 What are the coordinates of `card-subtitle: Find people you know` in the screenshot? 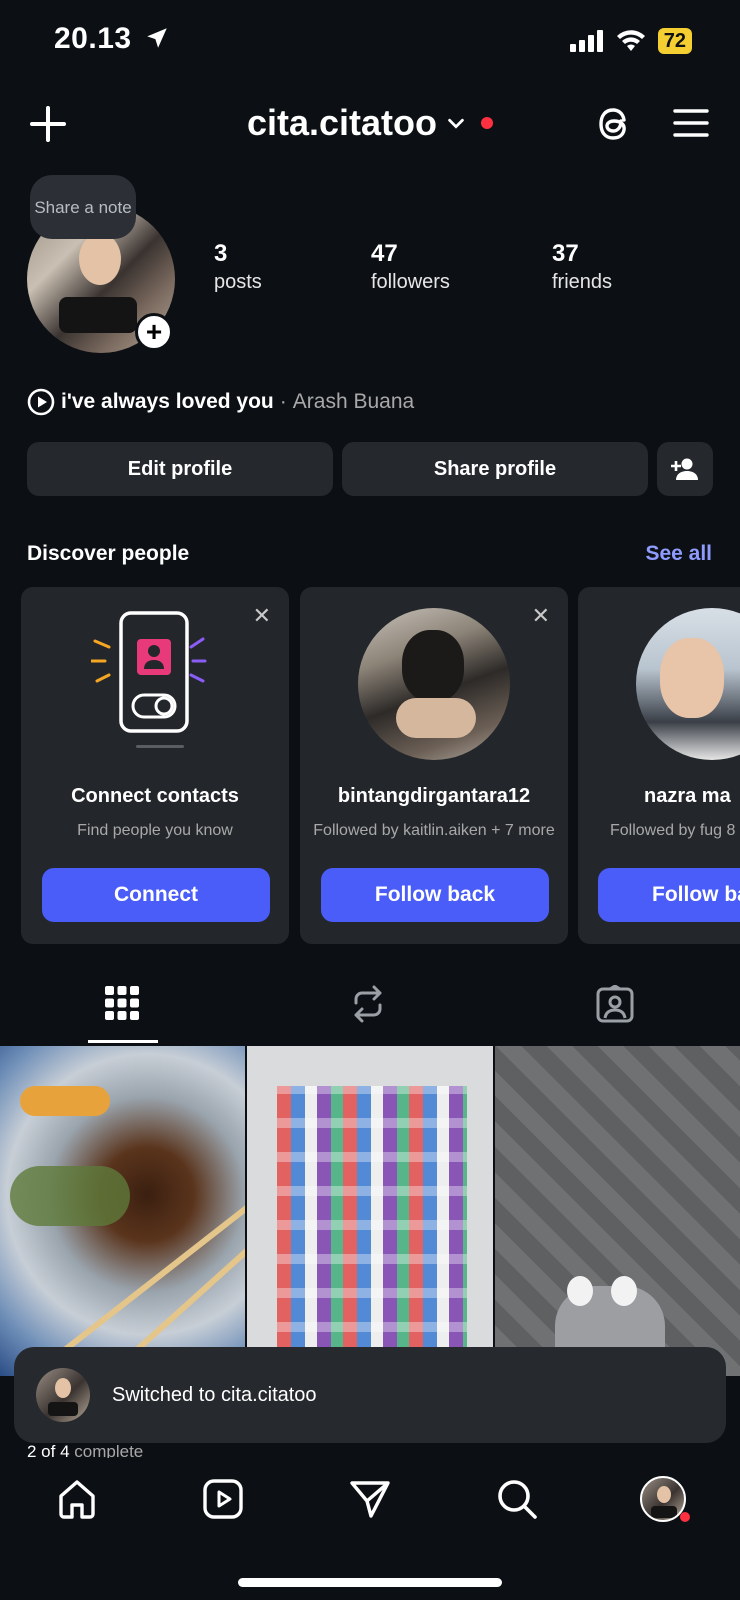 It's located at (155, 830).